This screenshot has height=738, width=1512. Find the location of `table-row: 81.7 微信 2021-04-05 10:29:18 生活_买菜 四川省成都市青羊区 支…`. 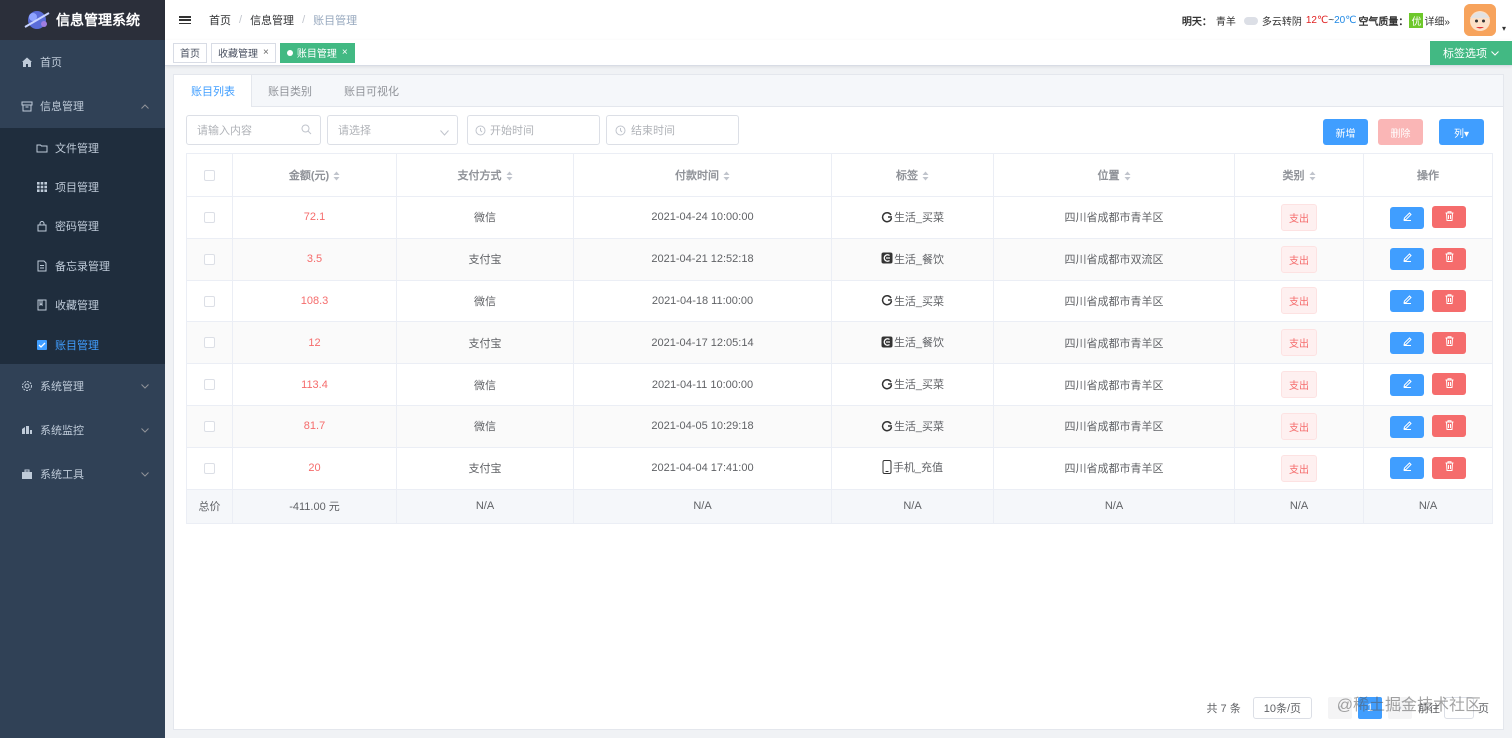

table-row: 81.7 微信 2021-04-05 10:29:18 生活_买菜 四川省成都市青羊区 支… is located at coordinates (839, 426).